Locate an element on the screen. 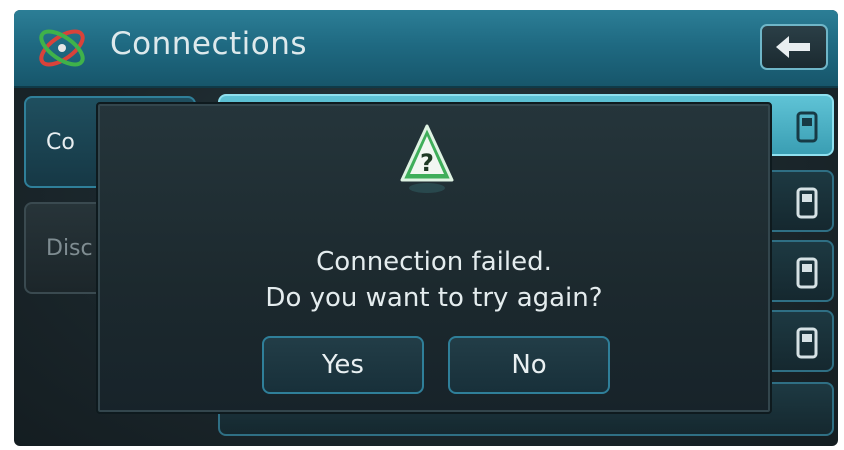  dialog-message-line2: Do you want to try again? is located at coordinates (434, 298).